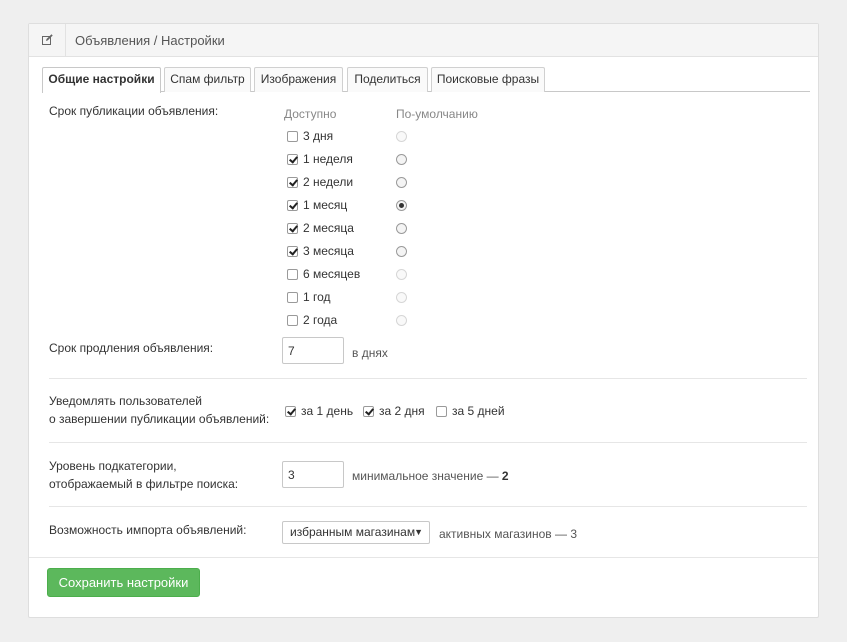  What do you see at coordinates (144, 484) in the screenshot?
I see `subcategory-label-line2: отображаемый в фильтре поиска:` at bounding box center [144, 484].